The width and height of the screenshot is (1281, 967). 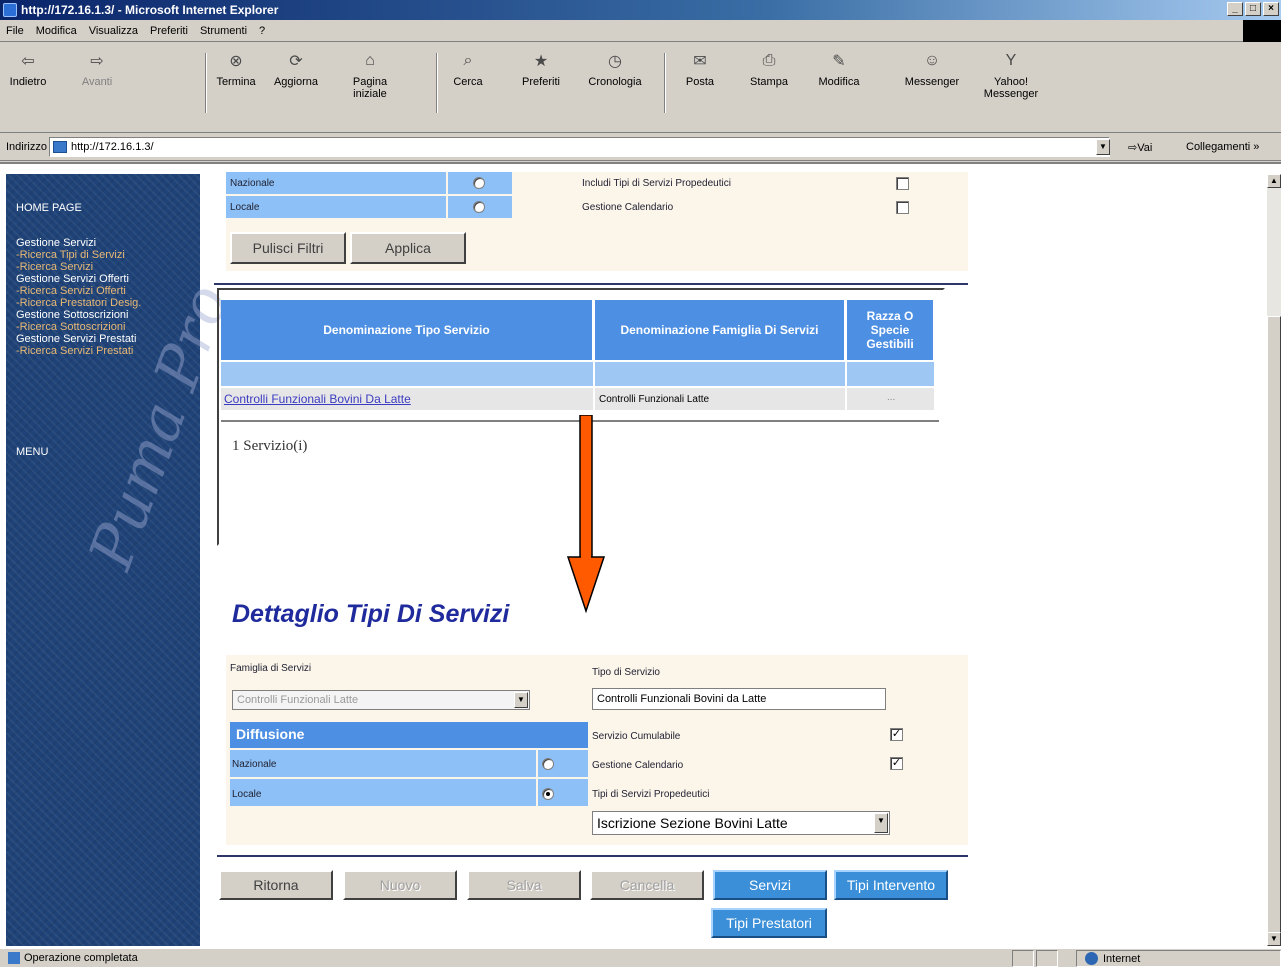 I want to click on sidebar-menu: MENU, so click(x=32, y=452).